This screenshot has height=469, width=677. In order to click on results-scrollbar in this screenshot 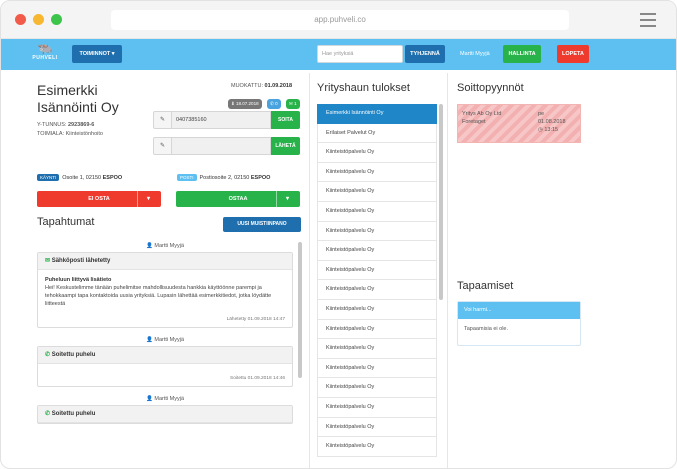, I will do `click(441, 202)`.